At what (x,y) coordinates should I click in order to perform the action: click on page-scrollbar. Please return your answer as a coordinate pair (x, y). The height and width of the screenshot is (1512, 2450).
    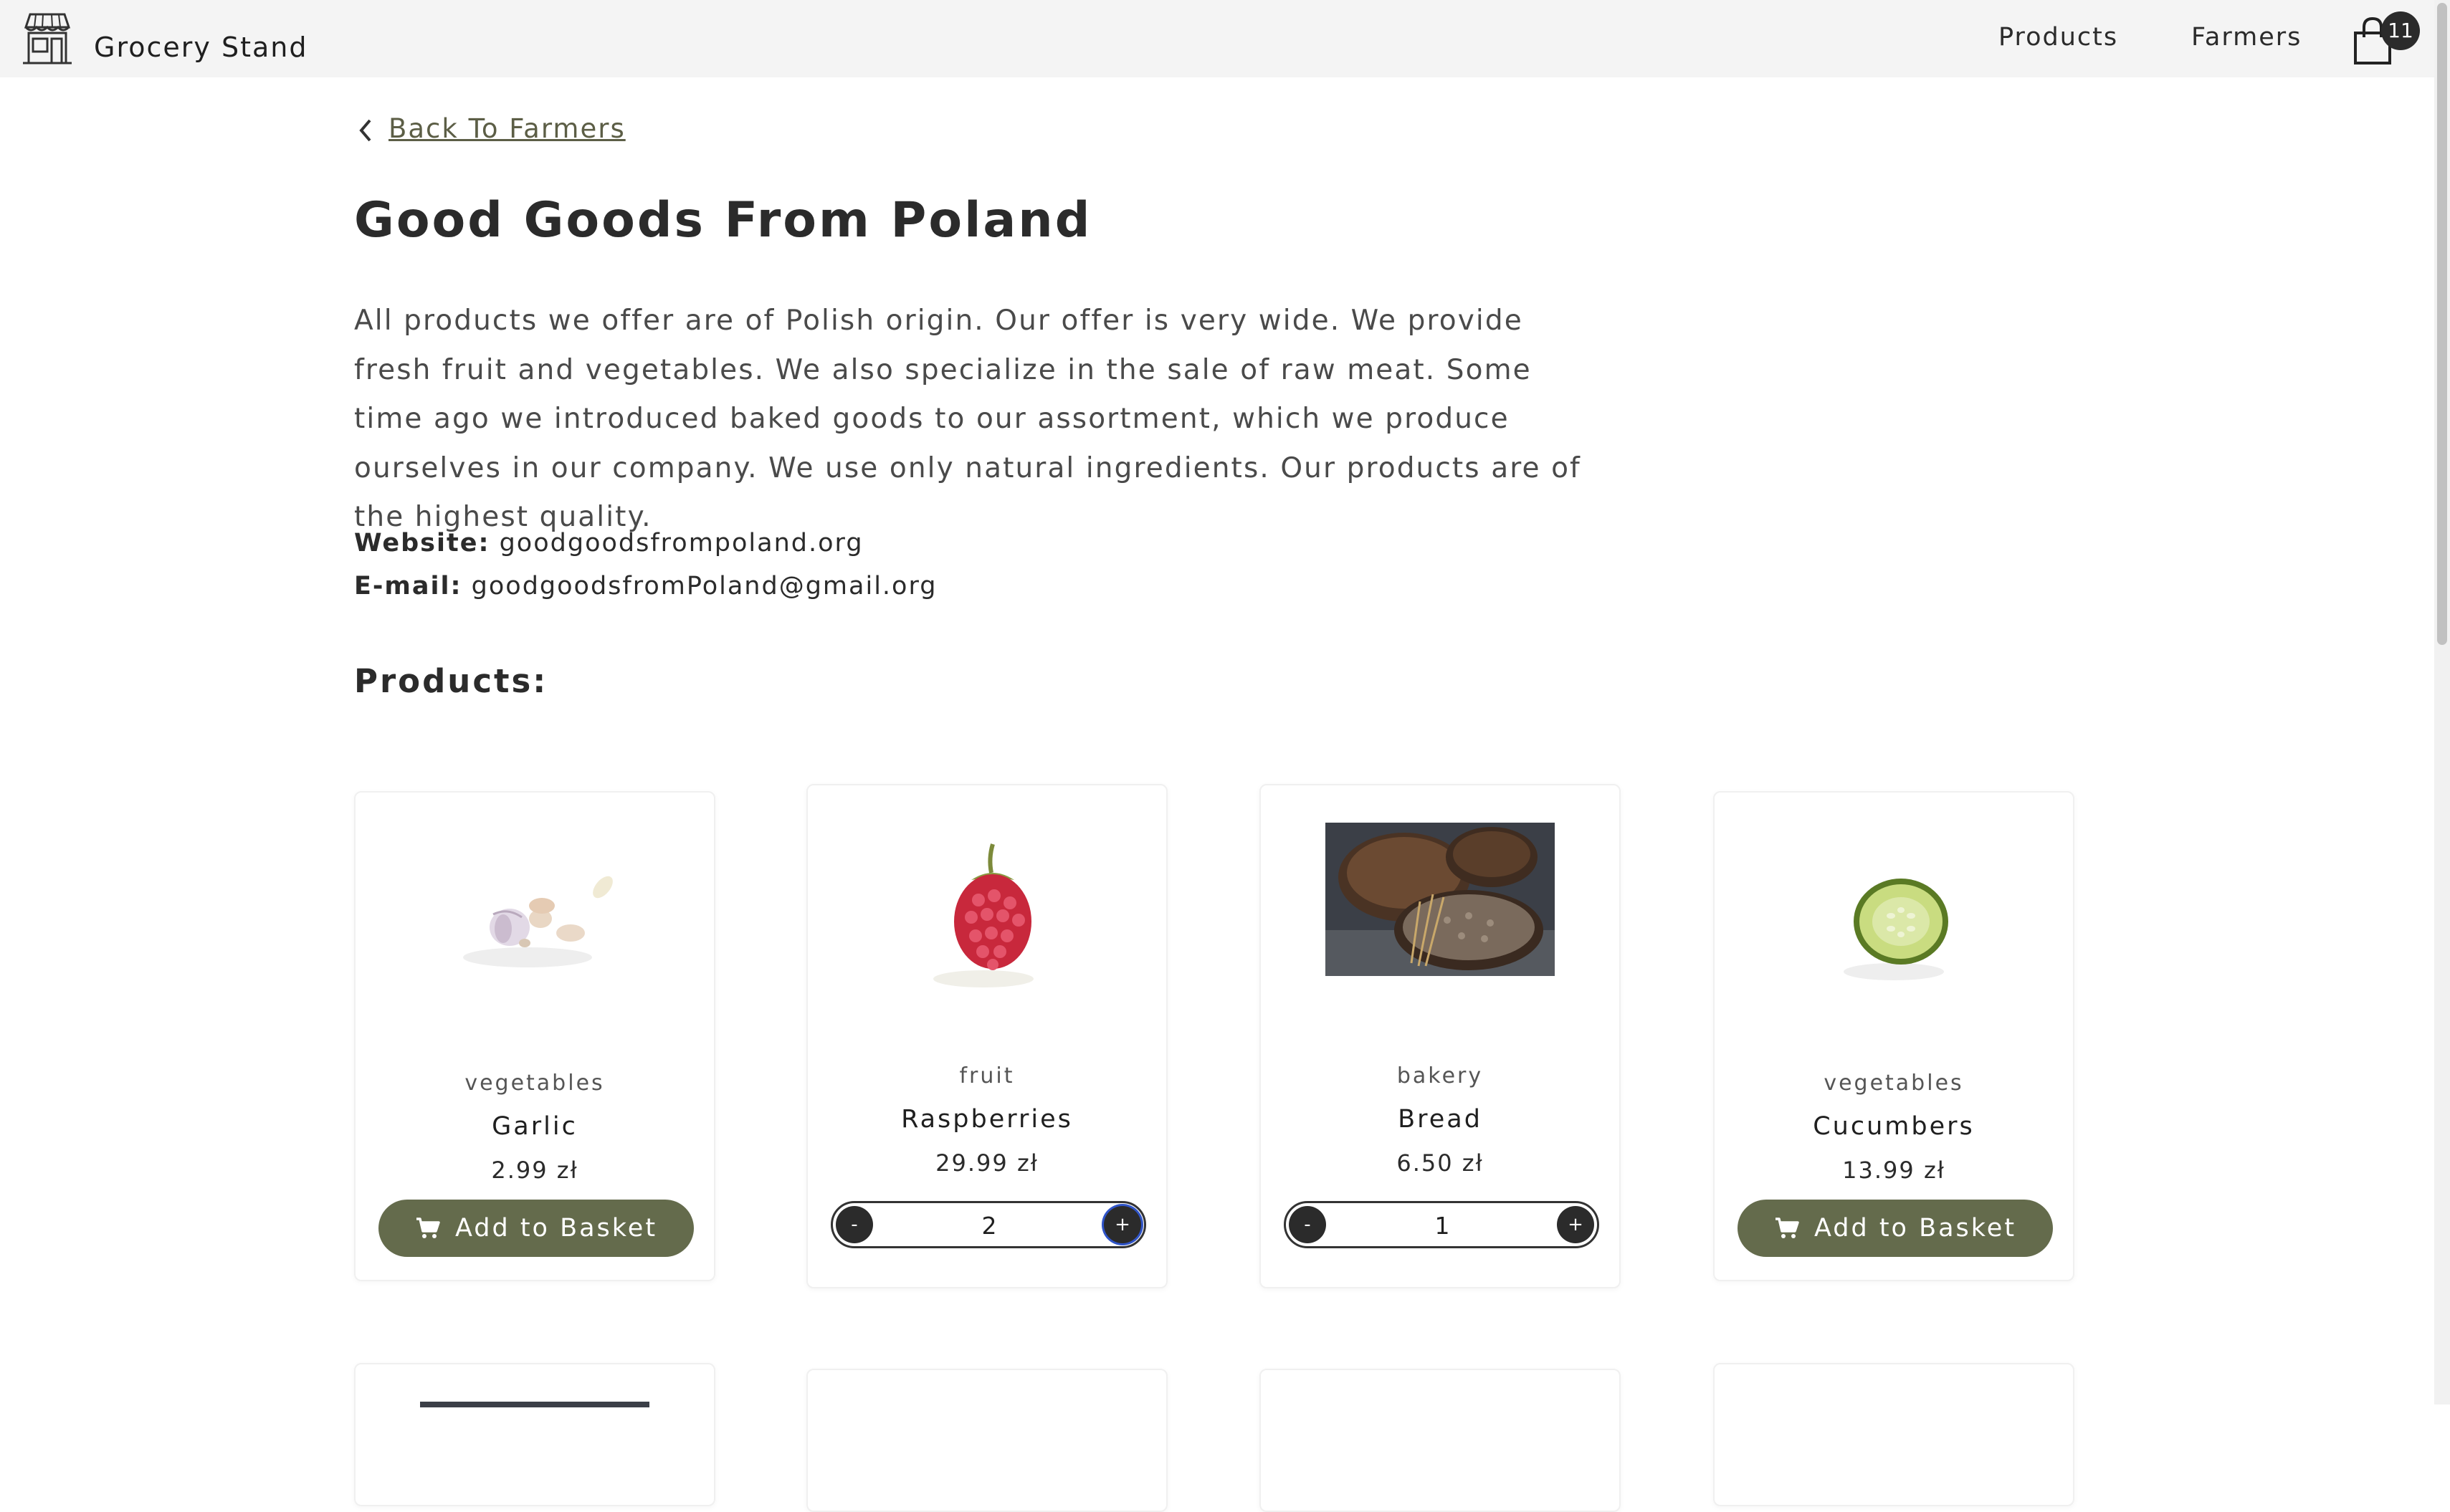
    Looking at the image, I should click on (2442, 702).